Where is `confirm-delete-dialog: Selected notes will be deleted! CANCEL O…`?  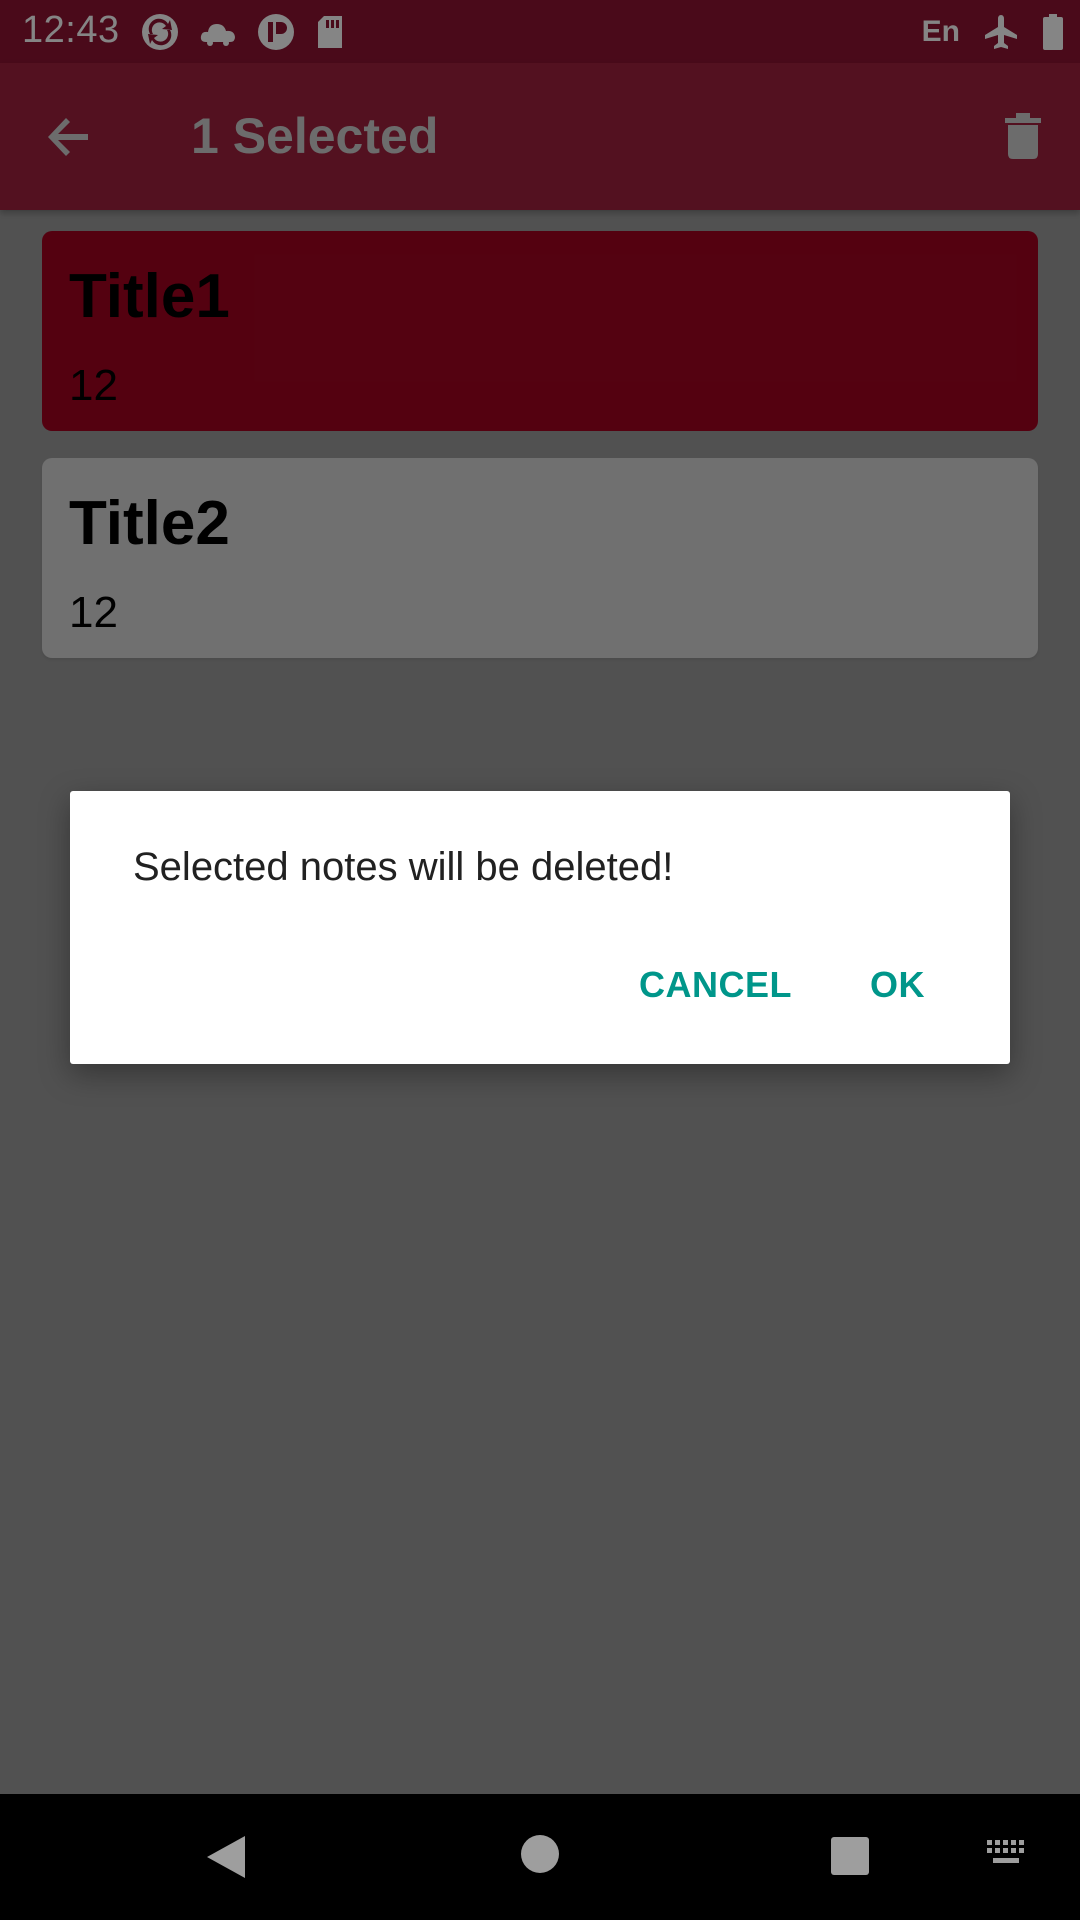 confirm-delete-dialog: Selected notes will be deleted! CANCEL O… is located at coordinates (540, 927).